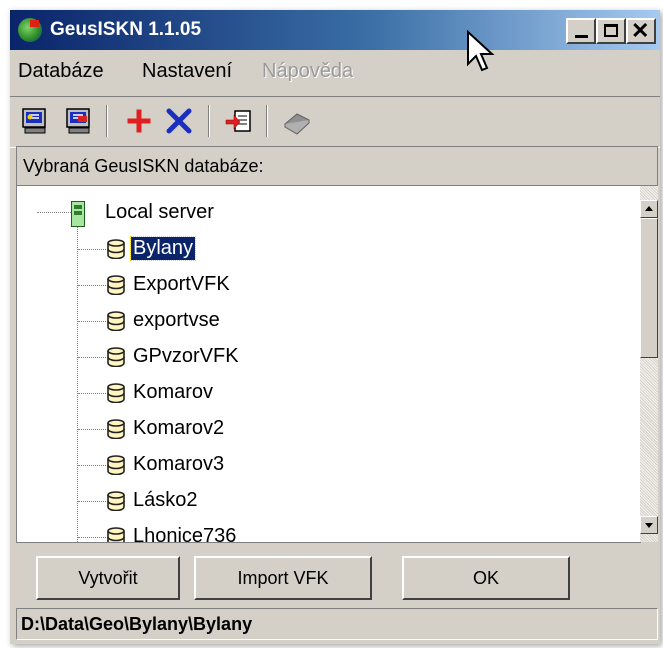  What do you see at coordinates (139, 121) in the screenshot?
I see `add-icon` at bounding box center [139, 121].